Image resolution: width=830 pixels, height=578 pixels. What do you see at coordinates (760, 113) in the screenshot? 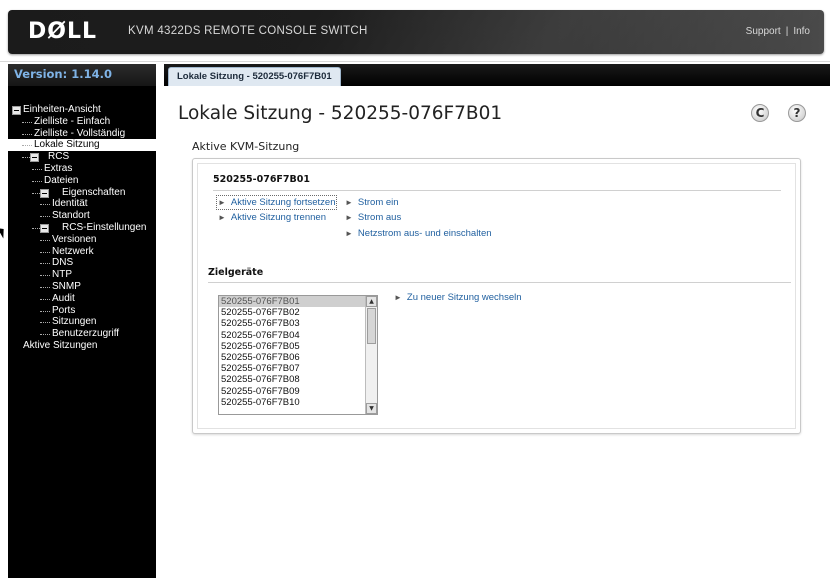
I see `refresh-icon: C` at bounding box center [760, 113].